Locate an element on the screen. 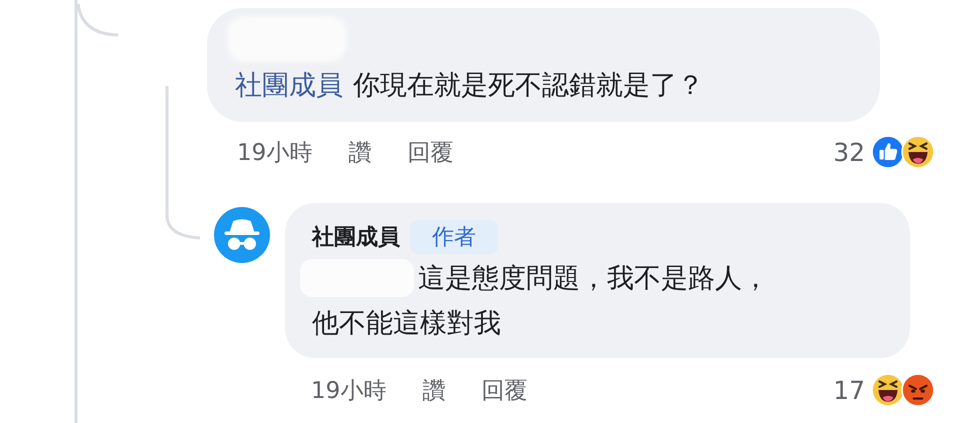 Image resolution: width=960 pixels, height=423 pixels. reaction-count: 32 is located at coordinates (849, 152).